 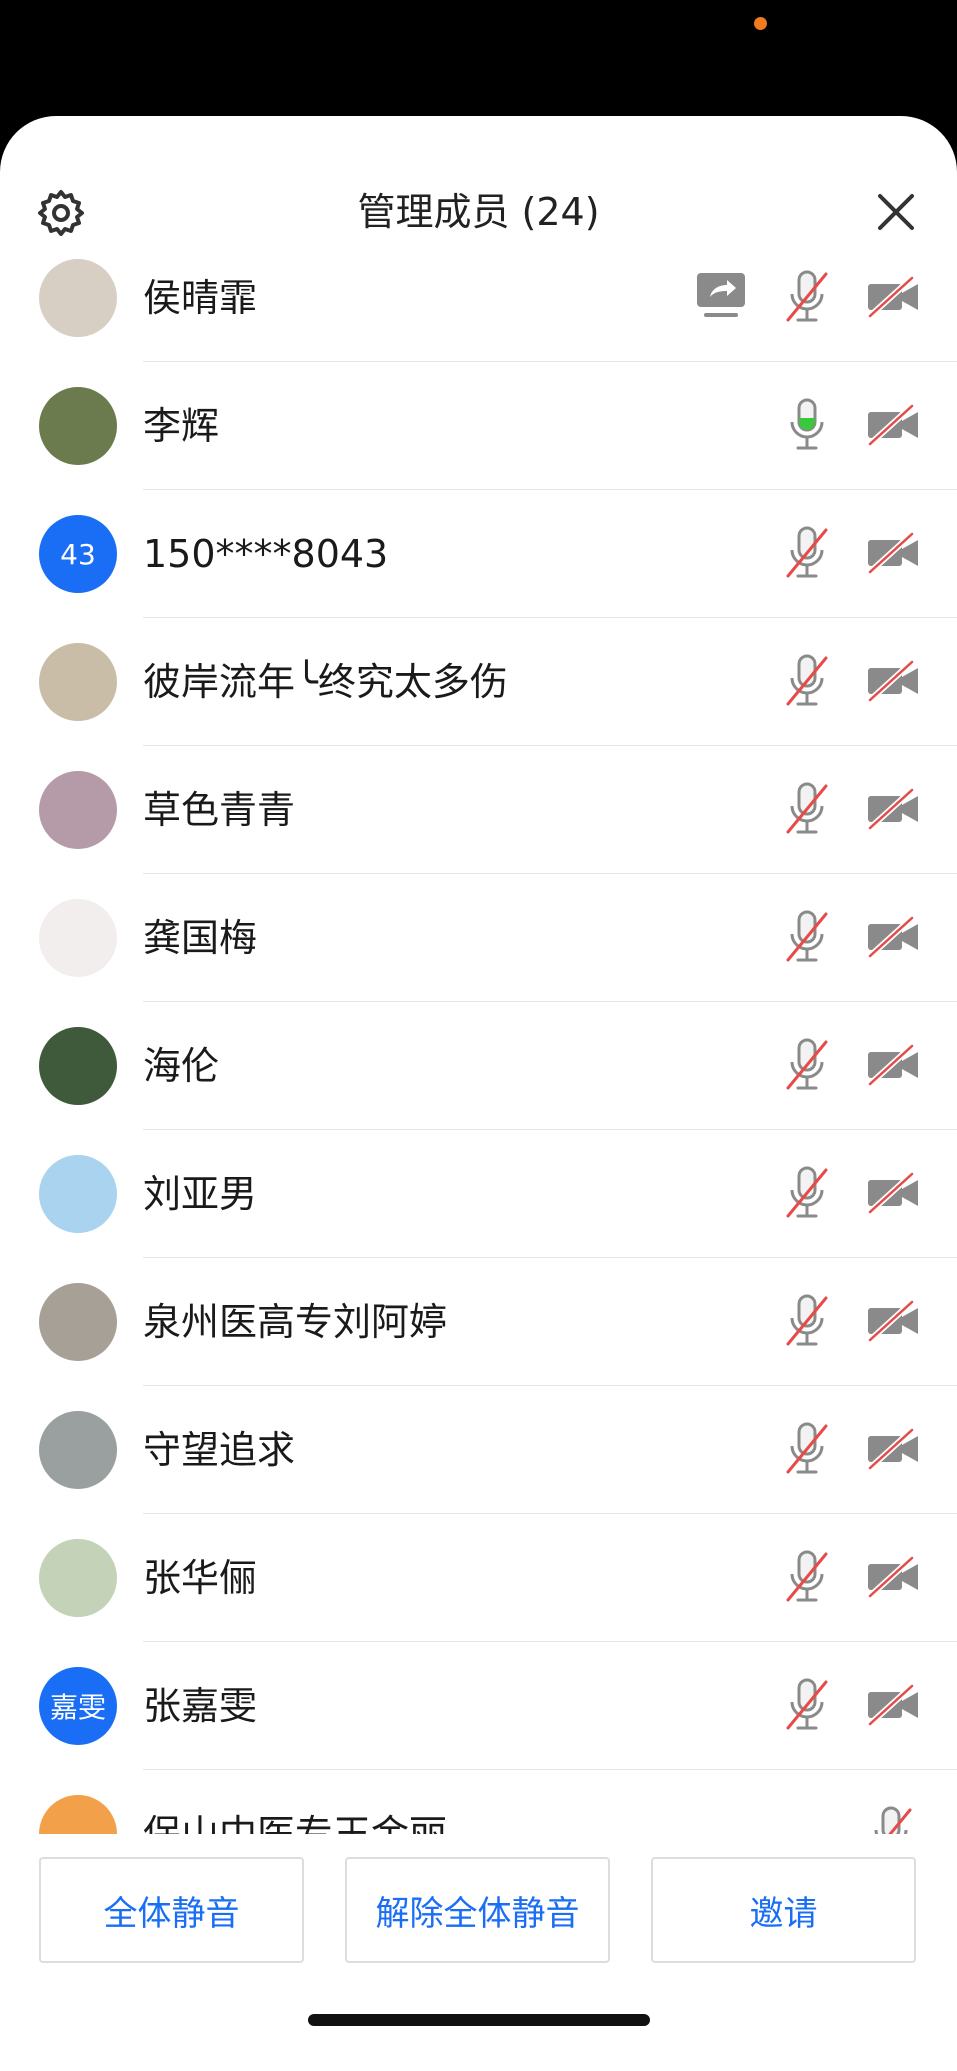 What do you see at coordinates (807, 425) in the screenshot?
I see `mic-active-icon` at bounding box center [807, 425].